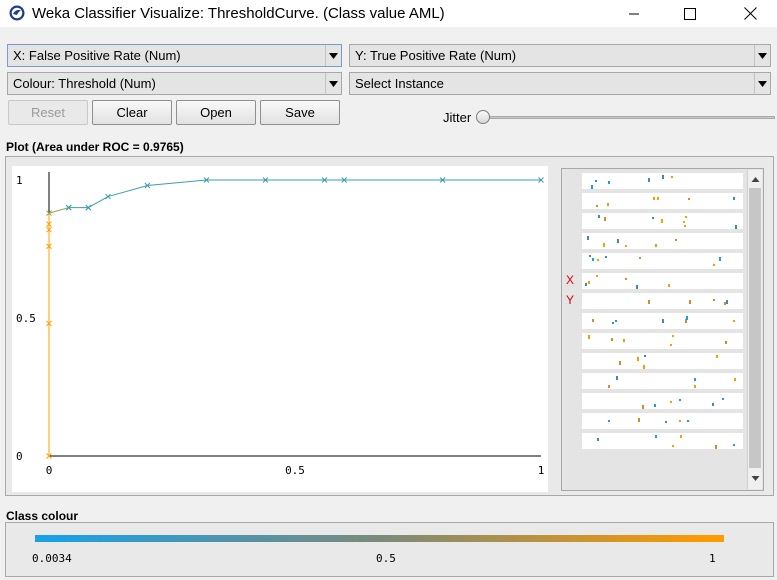 The height and width of the screenshot is (580, 777). Describe the element at coordinates (389, 549) in the screenshot. I see `class-colour-panel` at that location.